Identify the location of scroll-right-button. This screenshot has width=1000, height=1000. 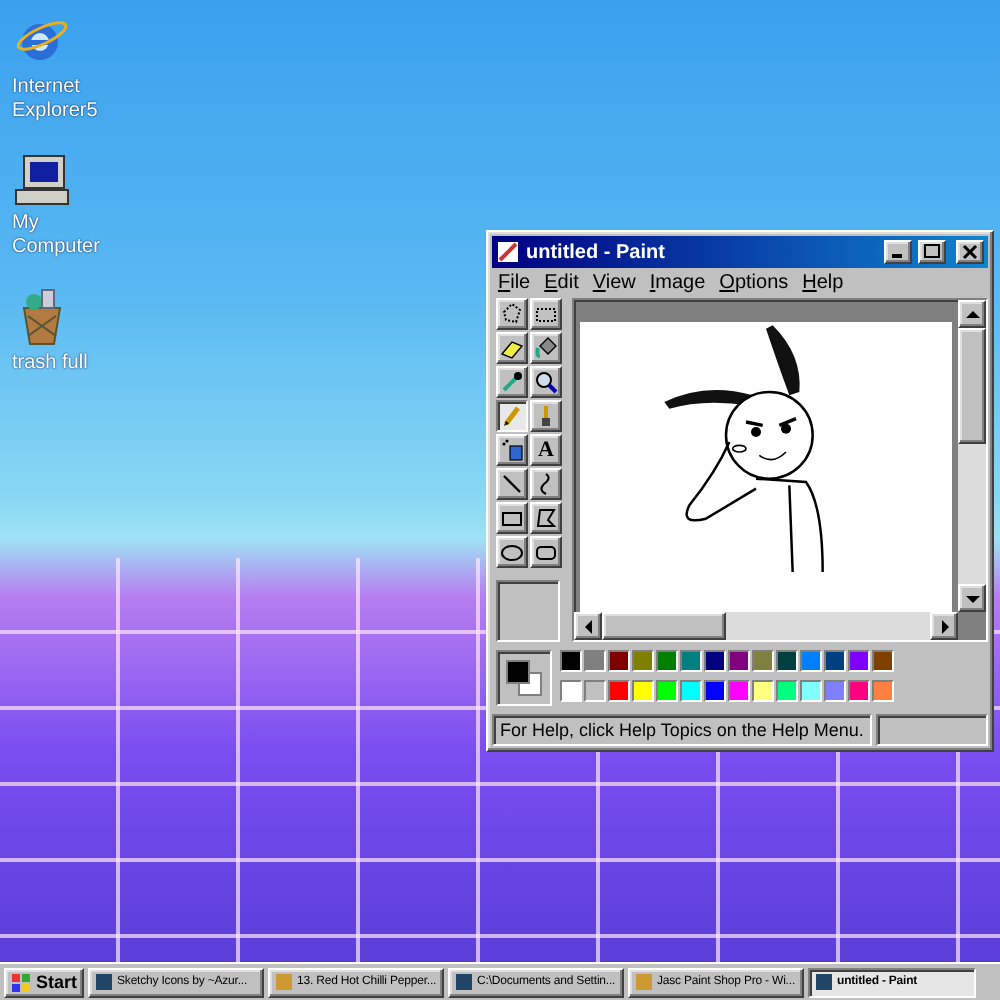
(944, 626).